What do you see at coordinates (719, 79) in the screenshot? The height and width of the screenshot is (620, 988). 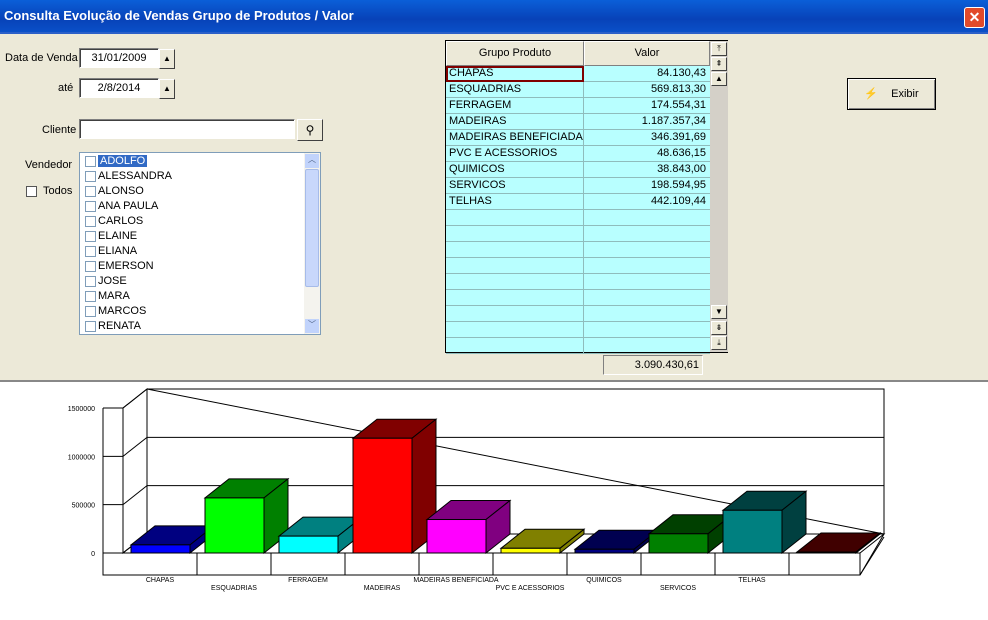 I see `scroll-up-icon: ▲` at bounding box center [719, 79].